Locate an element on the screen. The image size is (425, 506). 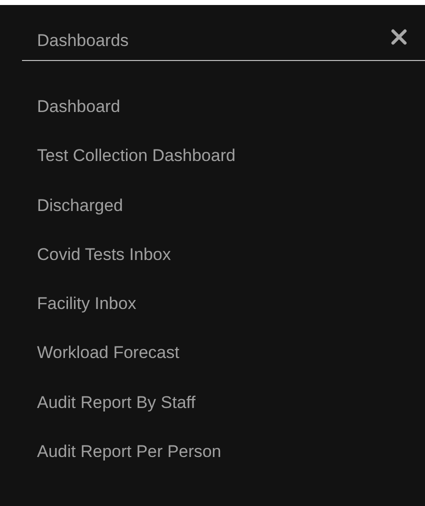
menu-item: Dashboard is located at coordinates (231, 121).